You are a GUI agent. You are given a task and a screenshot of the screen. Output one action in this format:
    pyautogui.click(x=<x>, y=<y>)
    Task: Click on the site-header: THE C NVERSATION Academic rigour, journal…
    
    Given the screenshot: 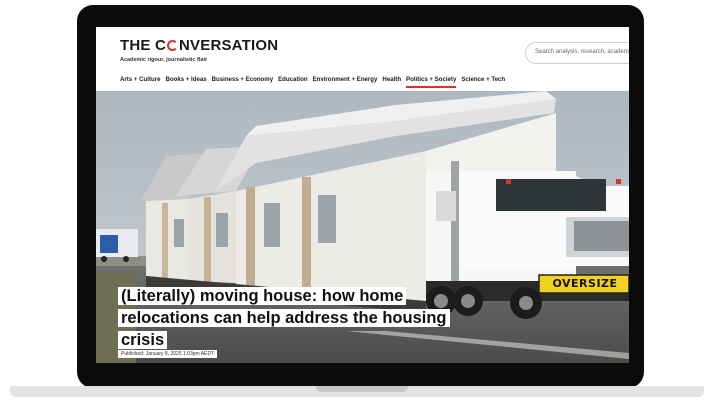 What is the action you would take?
    pyautogui.click(x=362, y=59)
    